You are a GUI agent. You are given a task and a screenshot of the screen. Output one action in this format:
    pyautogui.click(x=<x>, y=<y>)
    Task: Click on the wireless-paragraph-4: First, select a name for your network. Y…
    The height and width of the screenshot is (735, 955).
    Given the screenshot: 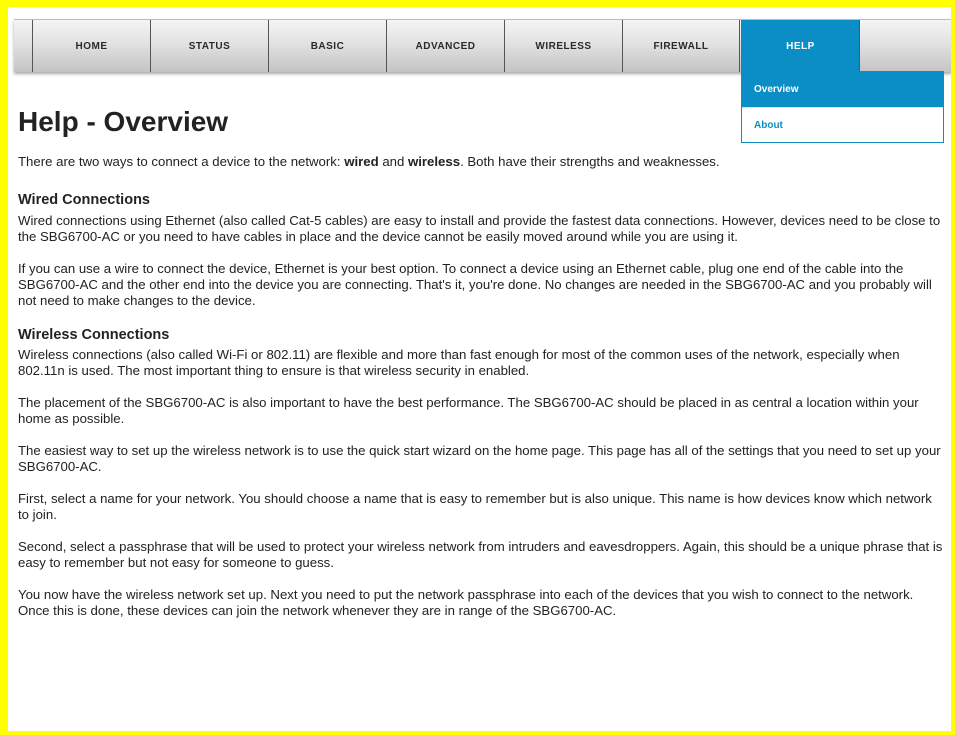 What is the action you would take?
    pyautogui.click(x=475, y=506)
    